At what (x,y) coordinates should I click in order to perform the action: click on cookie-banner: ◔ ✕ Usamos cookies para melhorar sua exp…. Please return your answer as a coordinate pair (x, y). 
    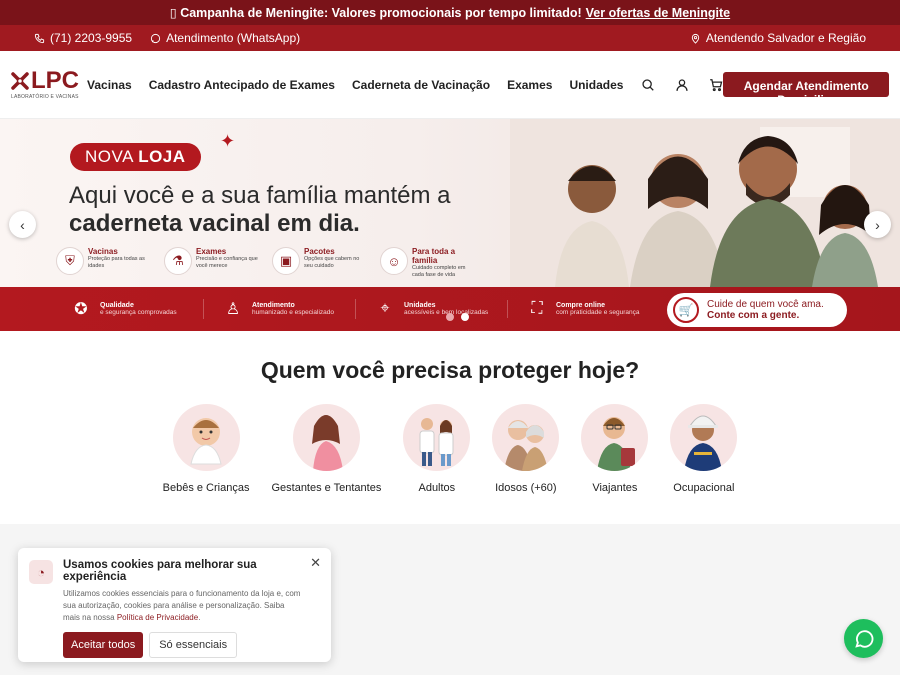
    Looking at the image, I should click on (174, 605).